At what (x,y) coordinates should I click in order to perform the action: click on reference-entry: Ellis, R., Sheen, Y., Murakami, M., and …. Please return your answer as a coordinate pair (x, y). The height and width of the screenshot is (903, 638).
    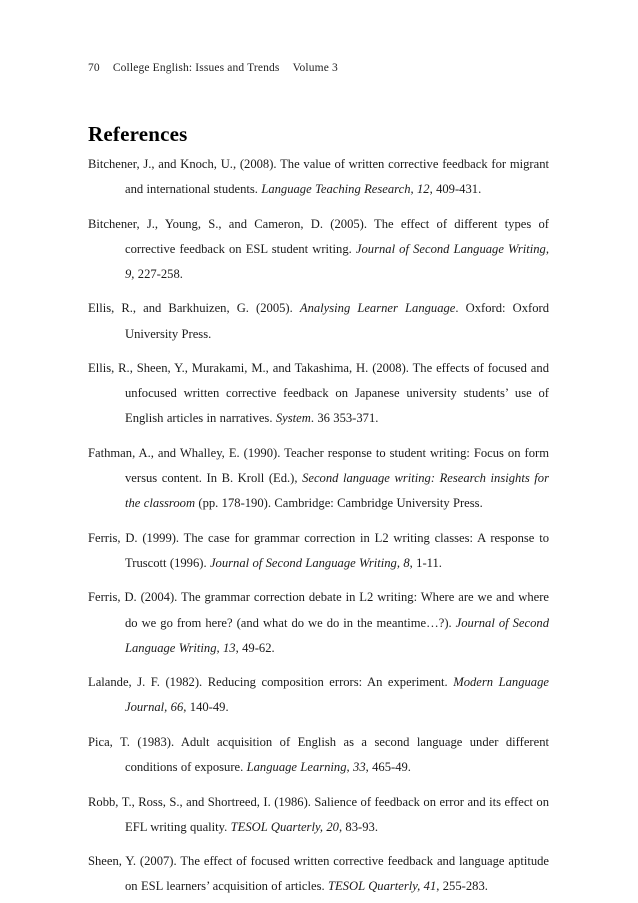
    Looking at the image, I should click on (318, 393).